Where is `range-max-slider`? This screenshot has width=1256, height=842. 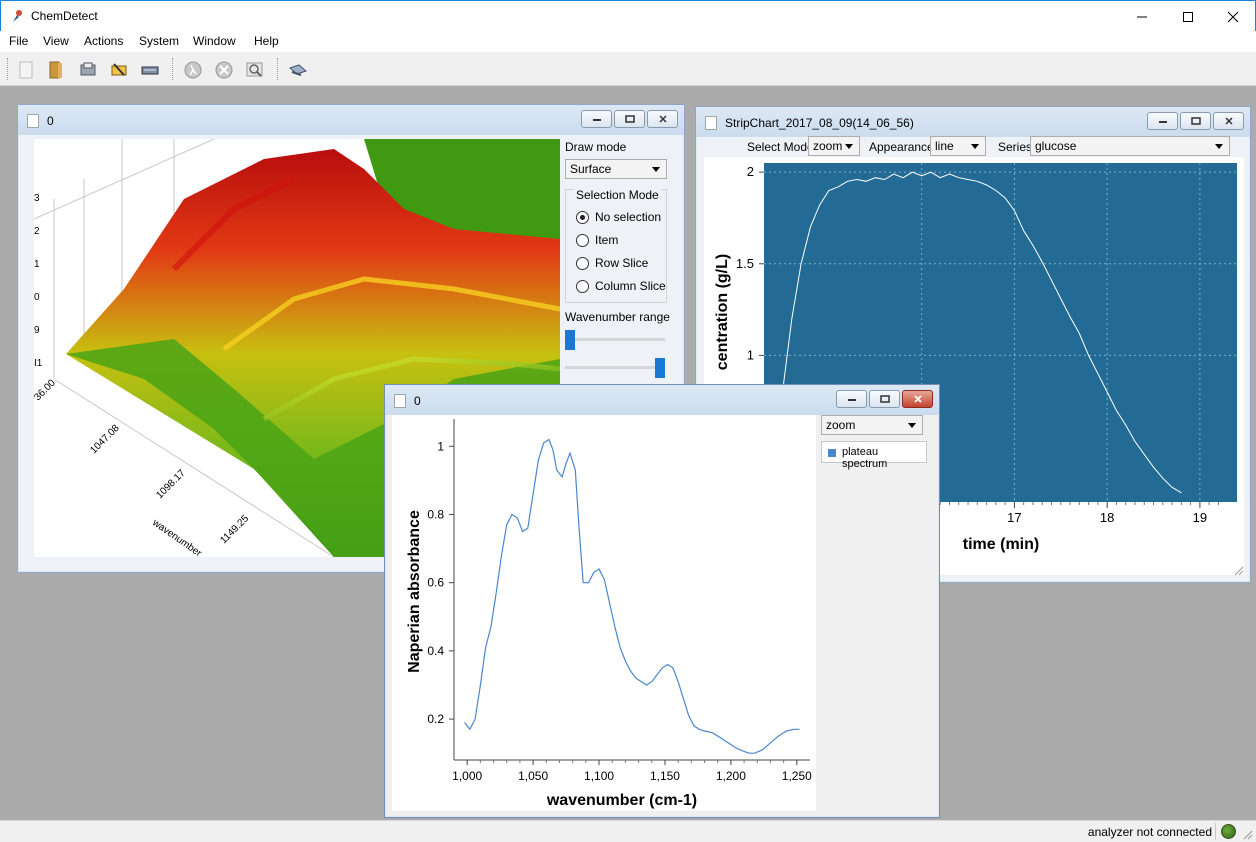 range-max-slider is located at coordinates (615, 368).